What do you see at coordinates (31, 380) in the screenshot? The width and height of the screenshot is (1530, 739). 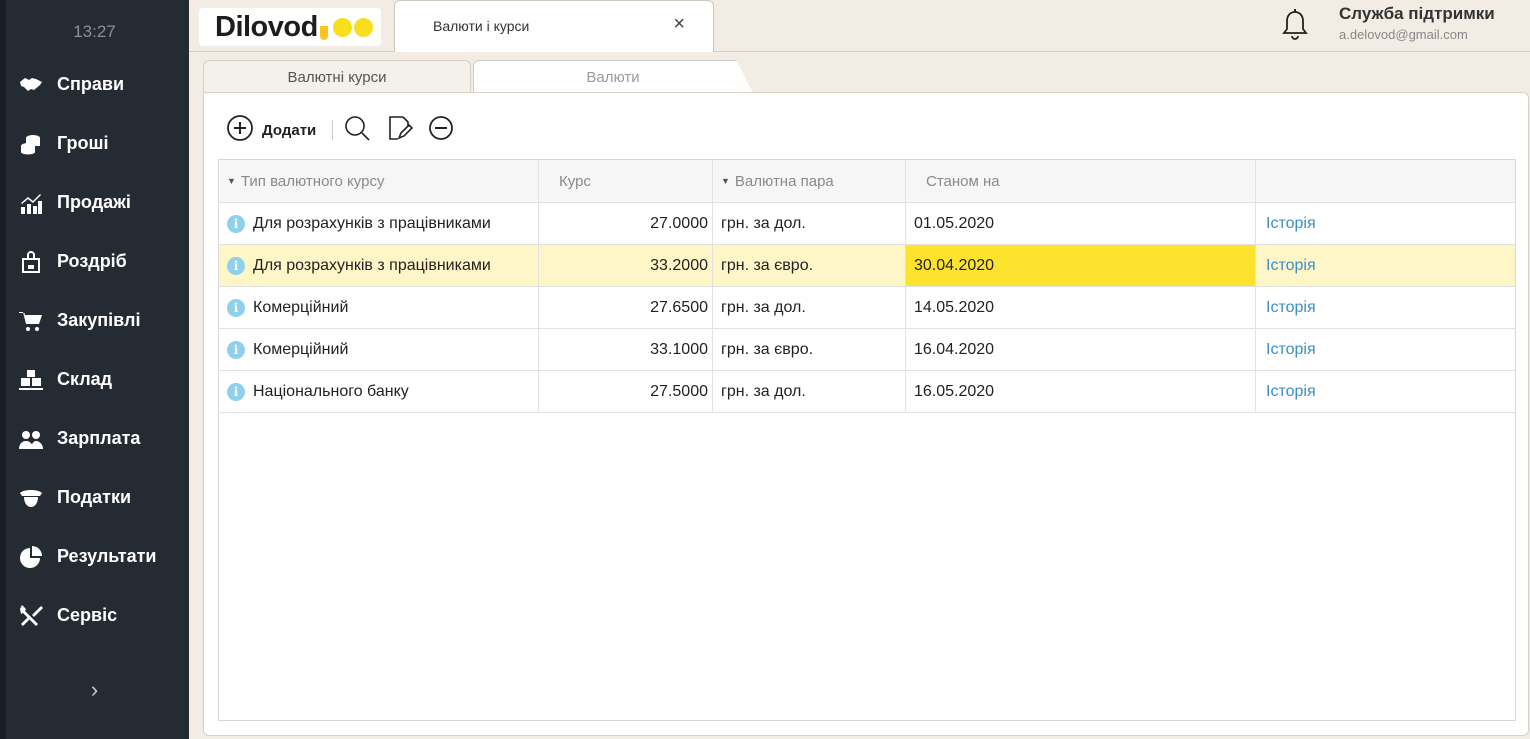 I see `boxes-icon` at bounding box center [31, 380].